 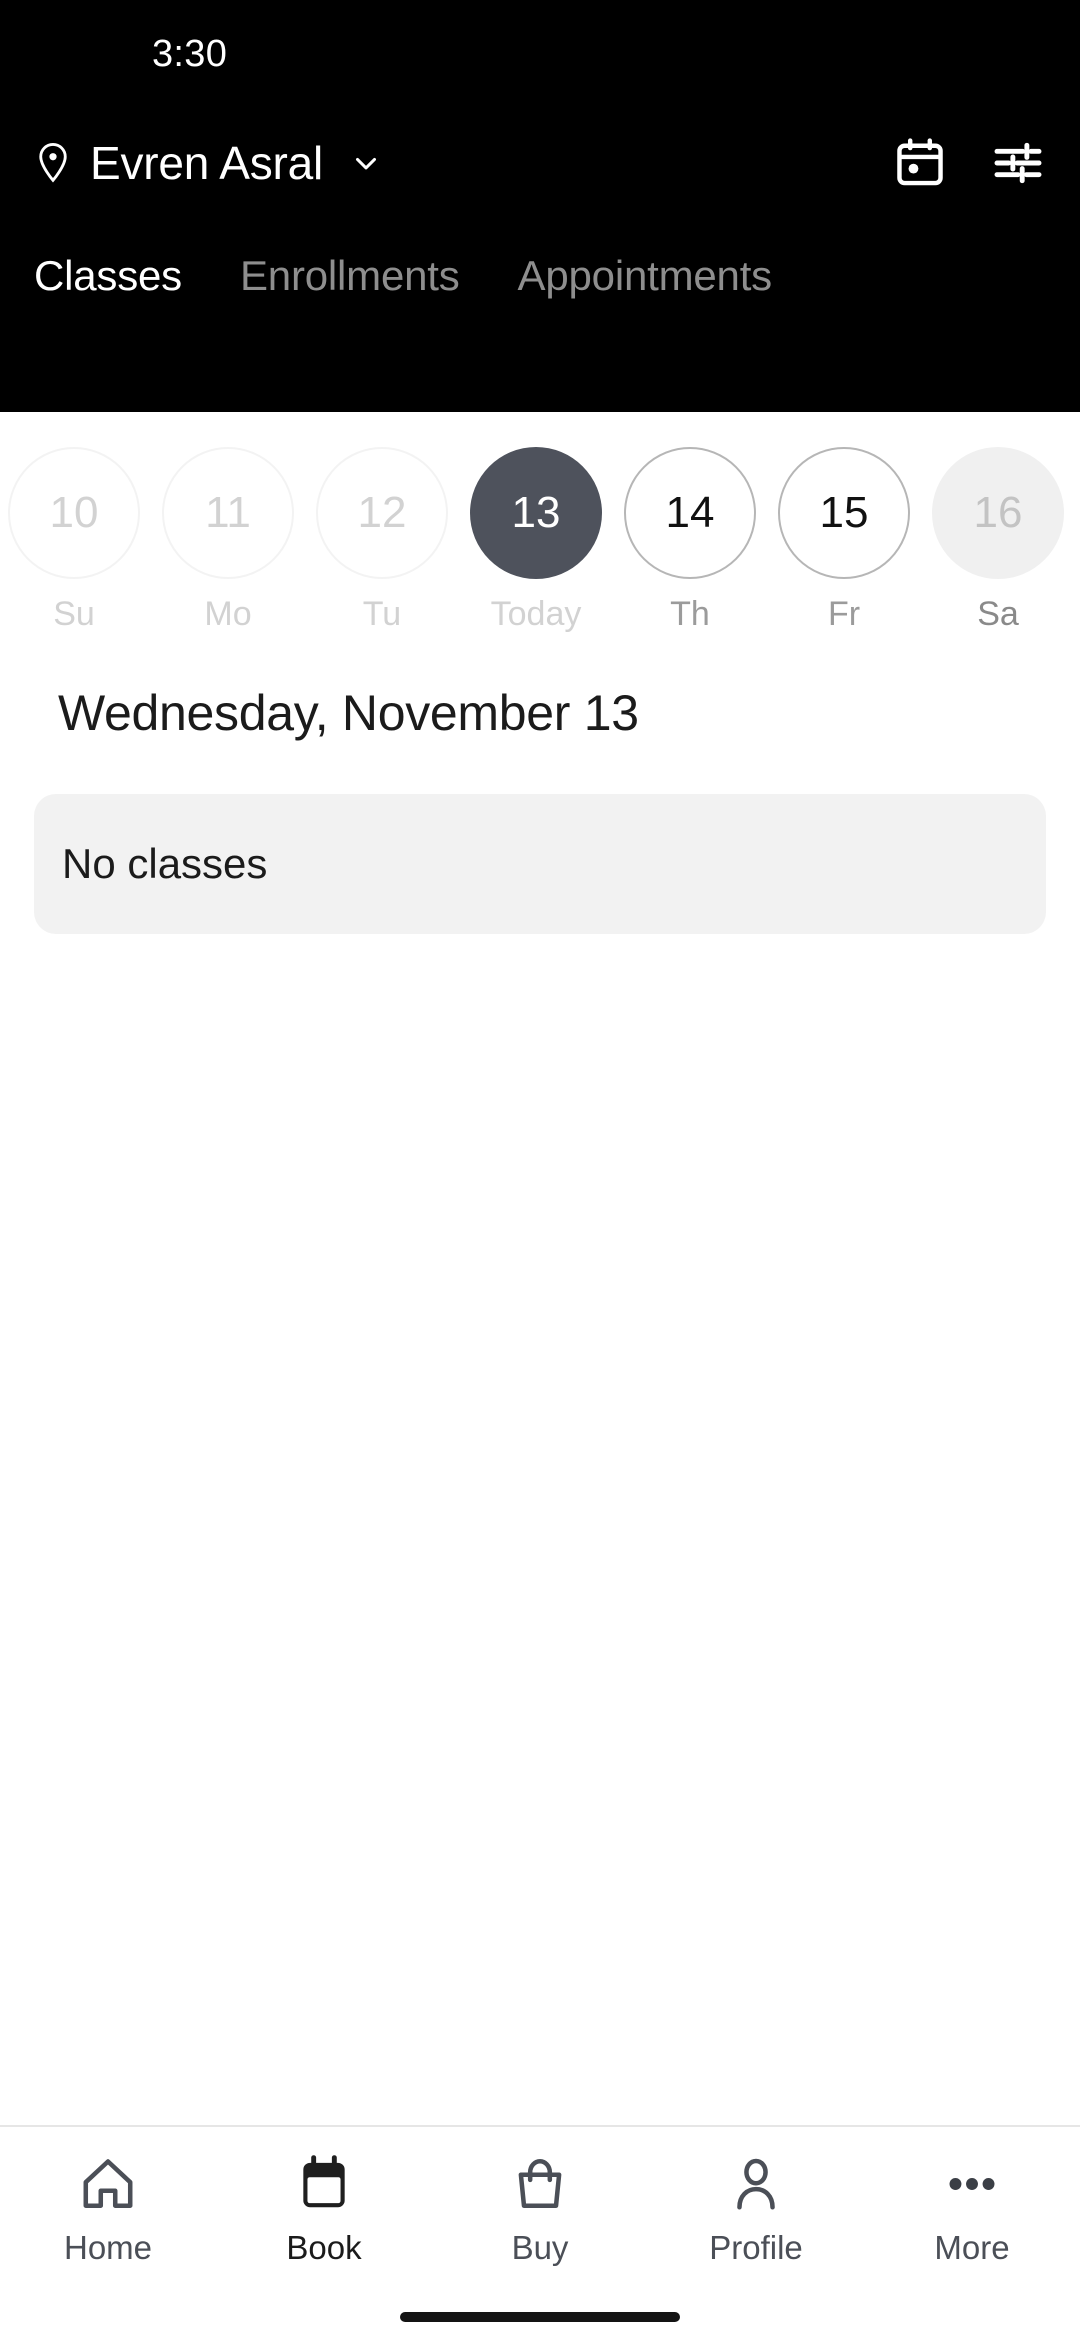 I want to click on status-bar-clock: 3:30, so click(x=190, y=53).